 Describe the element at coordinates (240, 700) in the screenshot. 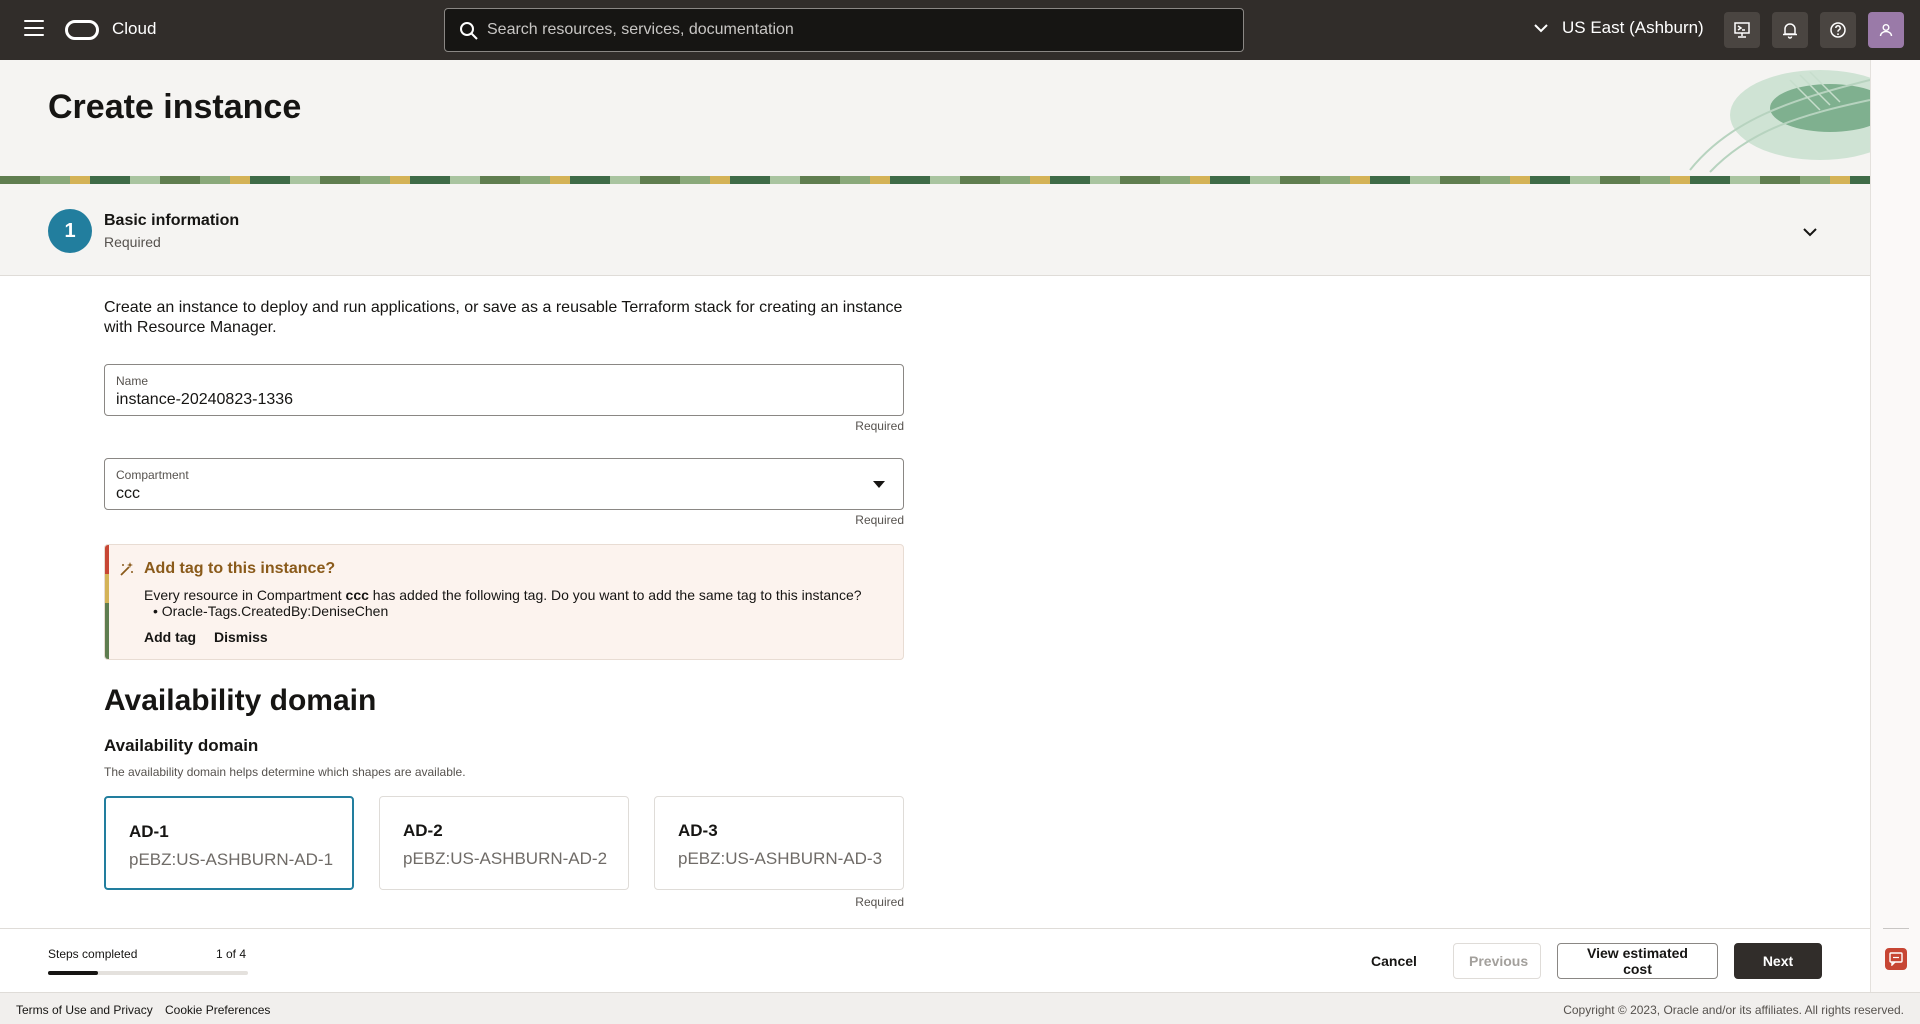

I see `availability-section-title: Availability domain` at that location.